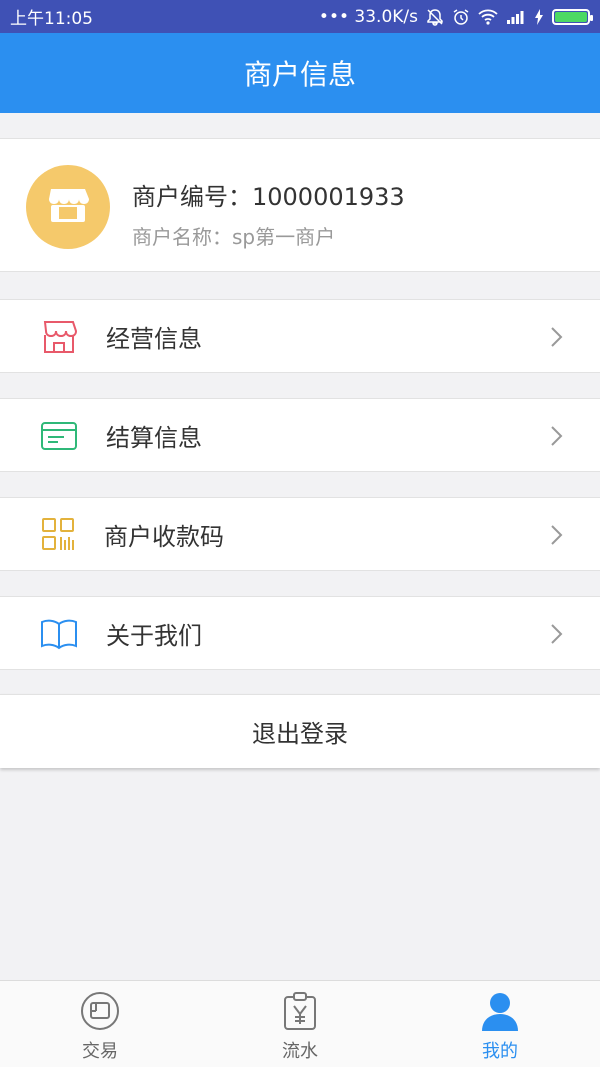  I want to click on status-time: 上午11:05, so click(51, 19).